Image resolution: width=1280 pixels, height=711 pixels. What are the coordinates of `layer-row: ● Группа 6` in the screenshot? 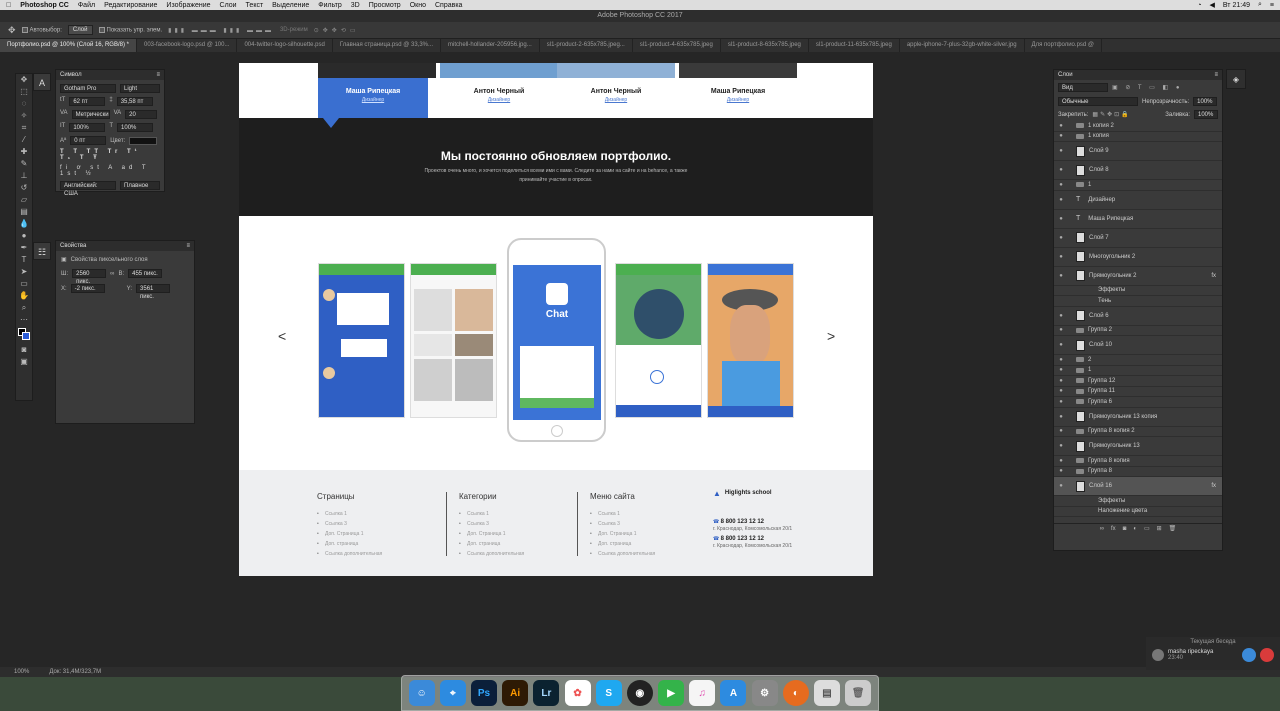 It's located at (1138, 402).